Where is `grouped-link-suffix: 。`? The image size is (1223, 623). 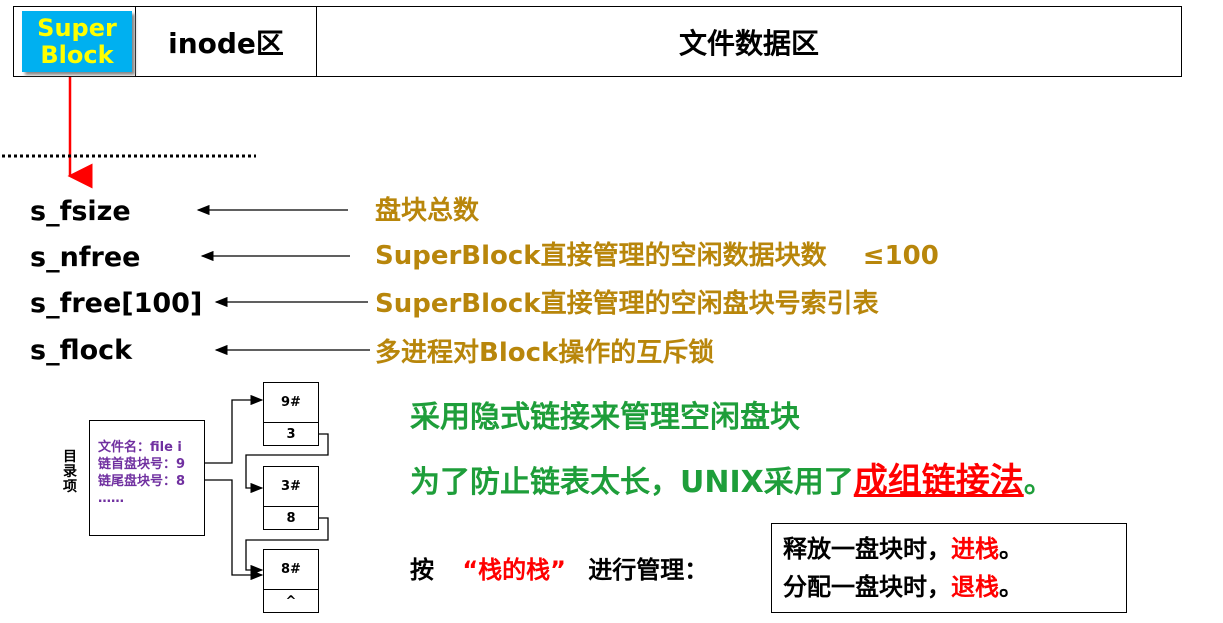 grouped-link-suffix: 。 is located at coordinates (1038, 482).